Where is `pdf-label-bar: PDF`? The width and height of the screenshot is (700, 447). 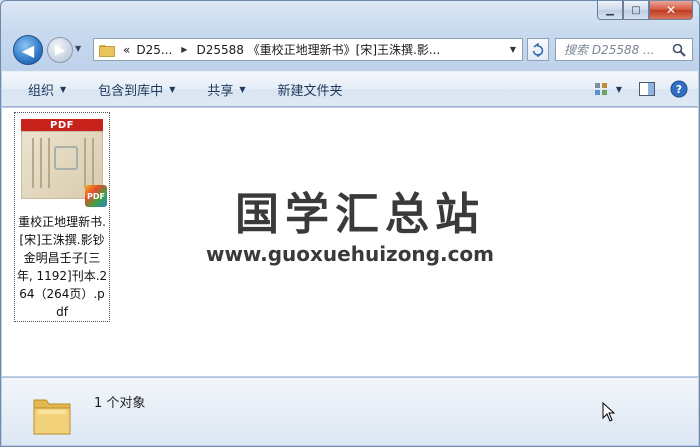 pdf-label-bar: PDF is located at coordinates (62, 125).